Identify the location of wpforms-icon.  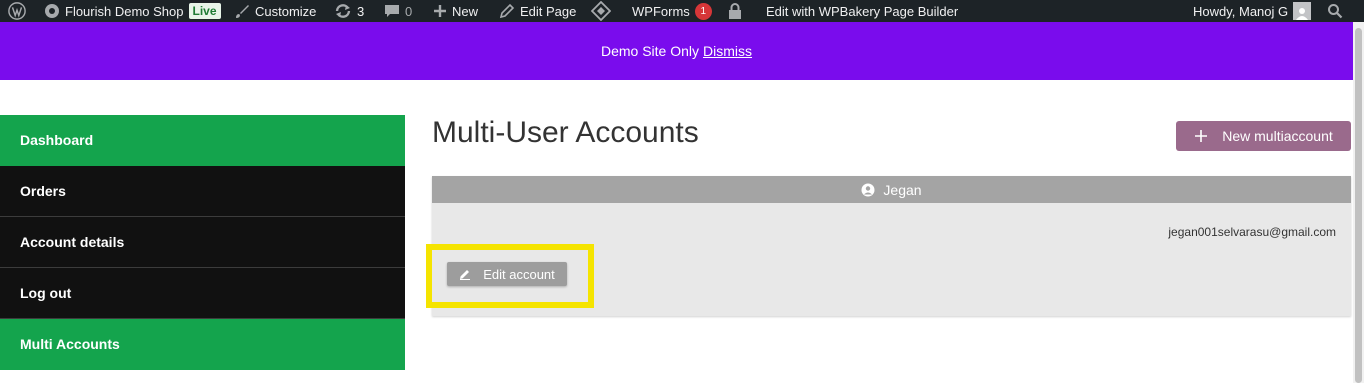
(601, 11).